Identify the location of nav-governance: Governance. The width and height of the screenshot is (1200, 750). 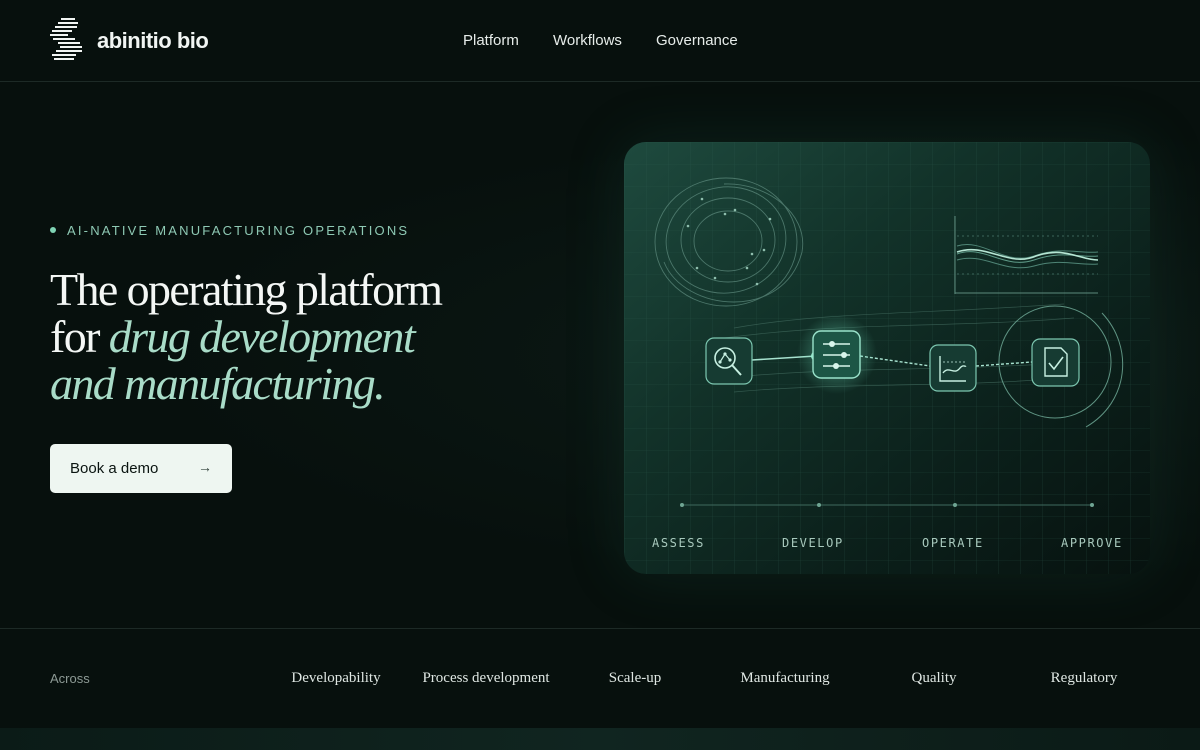
(697, 40).